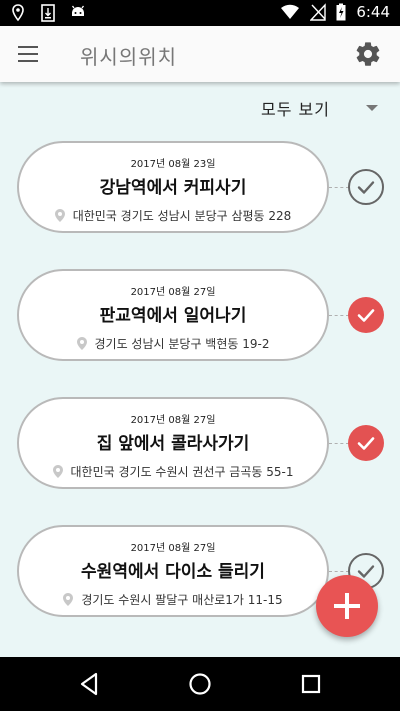 The image size is (400, 711). Describe the element at coordinates (48, 13) in the screenshot. I see `sim-card-icon` at that location.